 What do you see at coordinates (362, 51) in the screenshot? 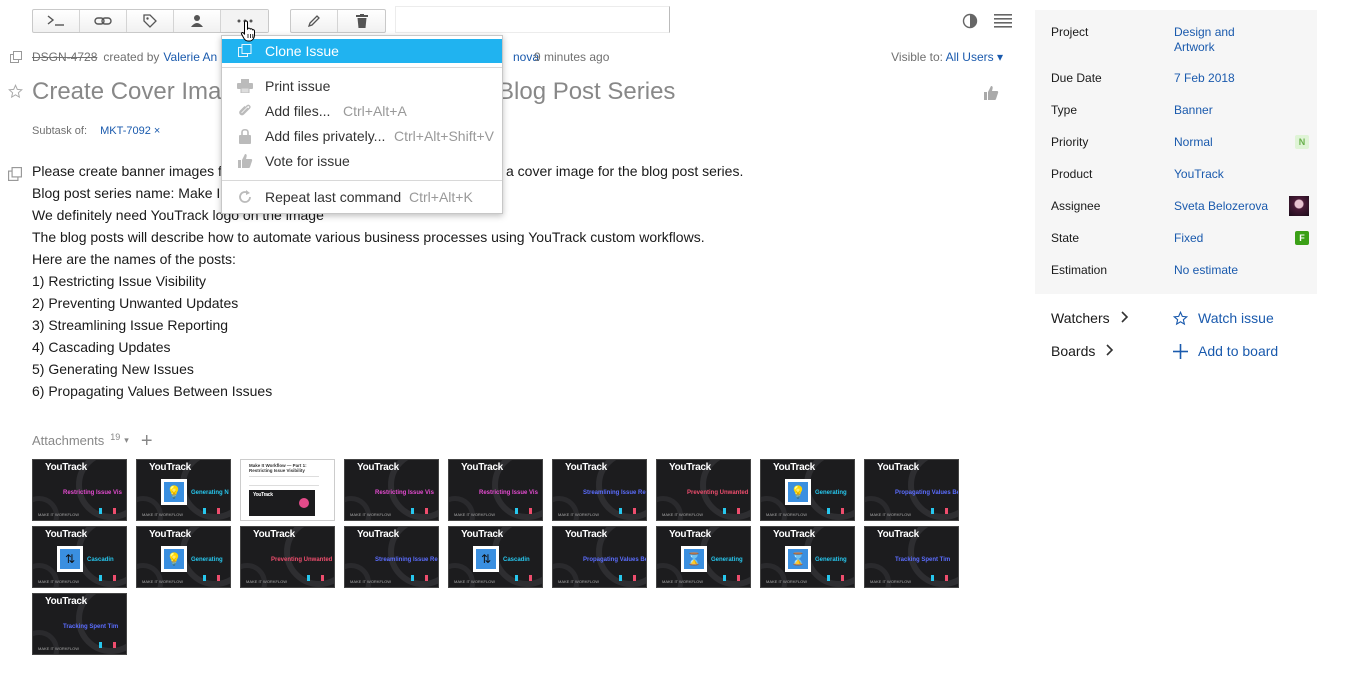
I see `menu-item-clone-issue: Clone Issue` at bounding box center [362, 51].